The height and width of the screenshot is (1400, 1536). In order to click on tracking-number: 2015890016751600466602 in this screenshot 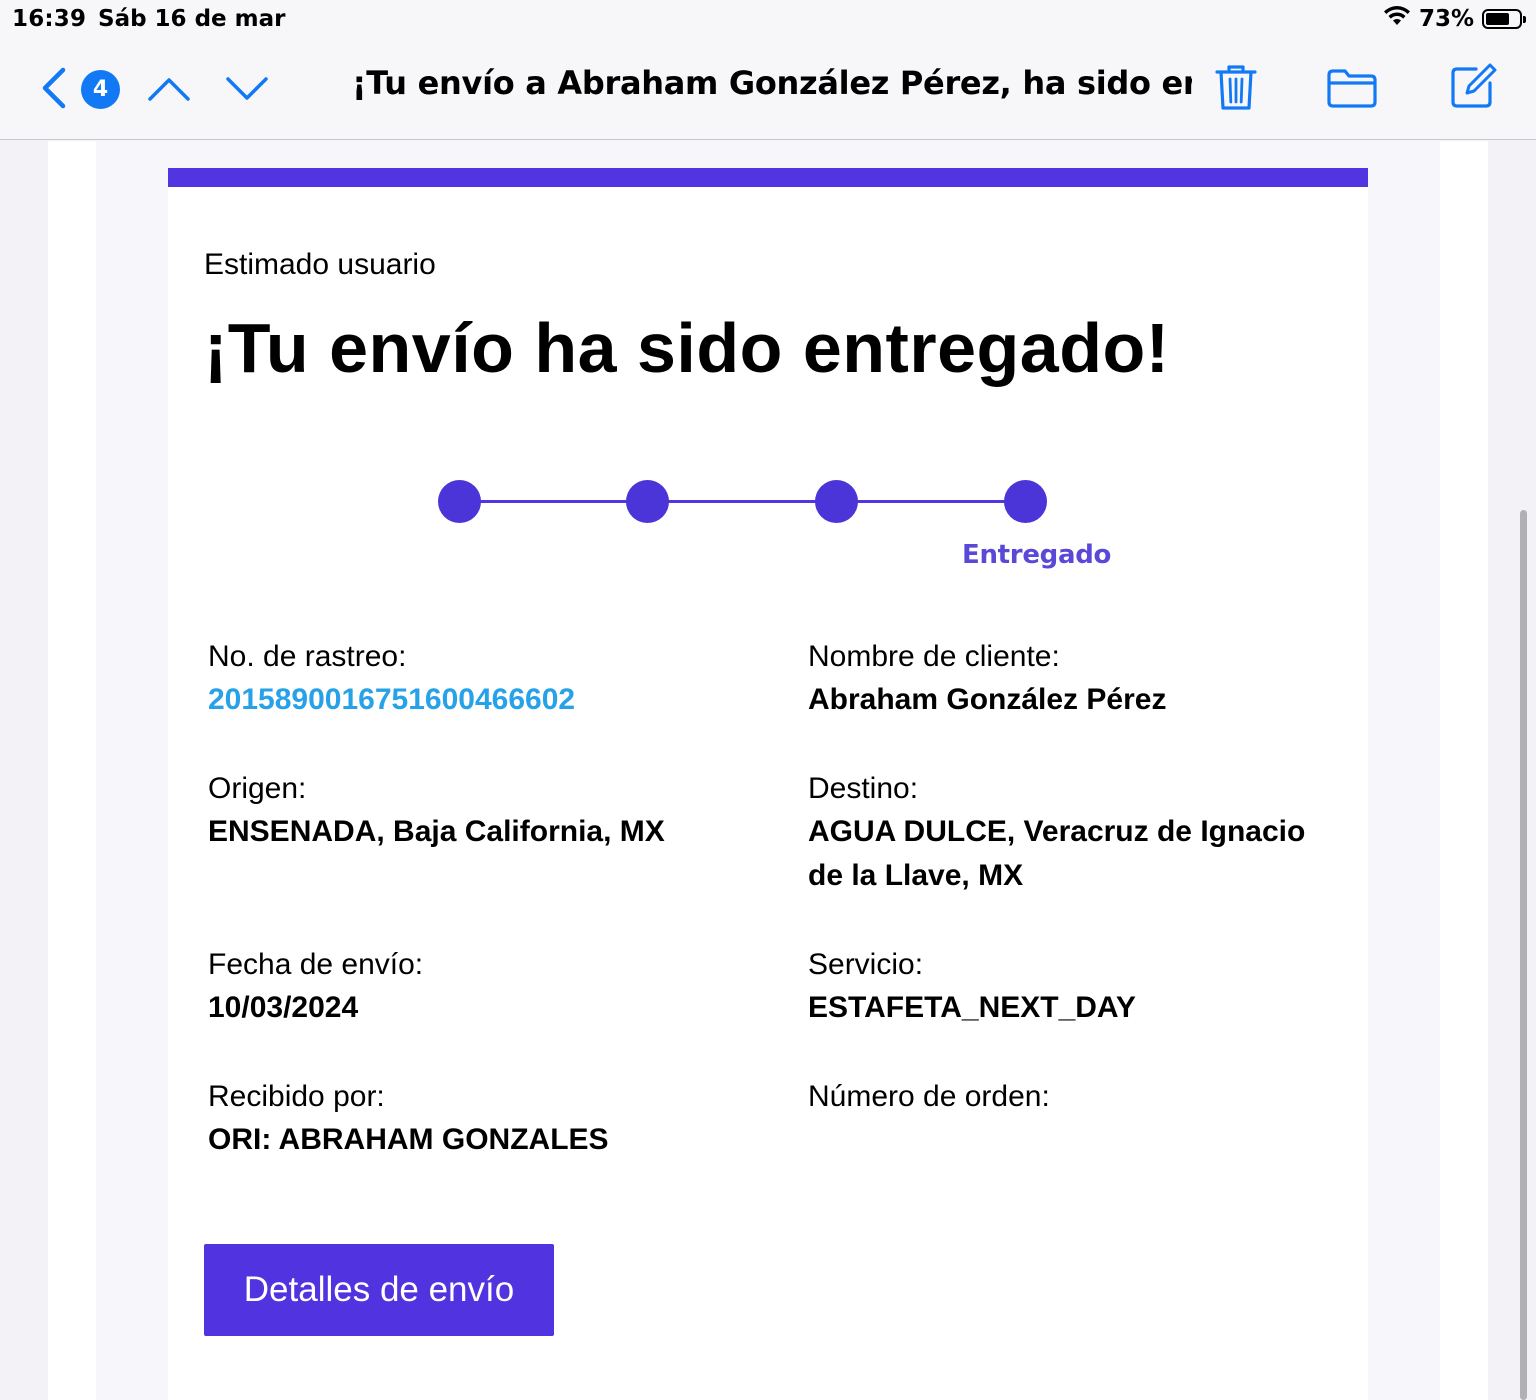, I will do `click(391, 699)`.